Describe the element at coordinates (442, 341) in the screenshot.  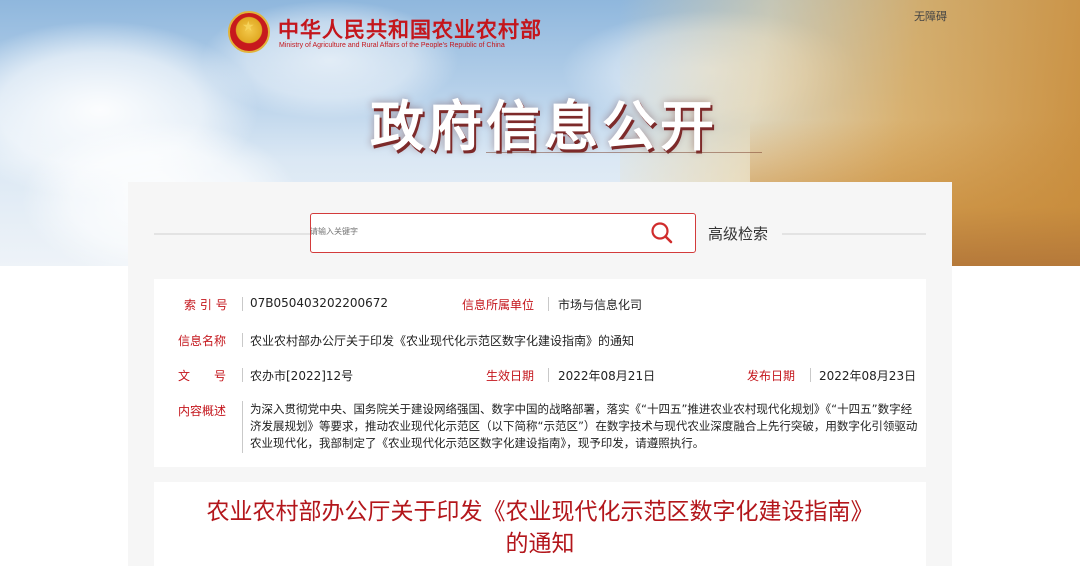
I see `name-value: 农业农村部办公厅关于印发《农业现代化示范区数字化建设指南》的通知` at that location.